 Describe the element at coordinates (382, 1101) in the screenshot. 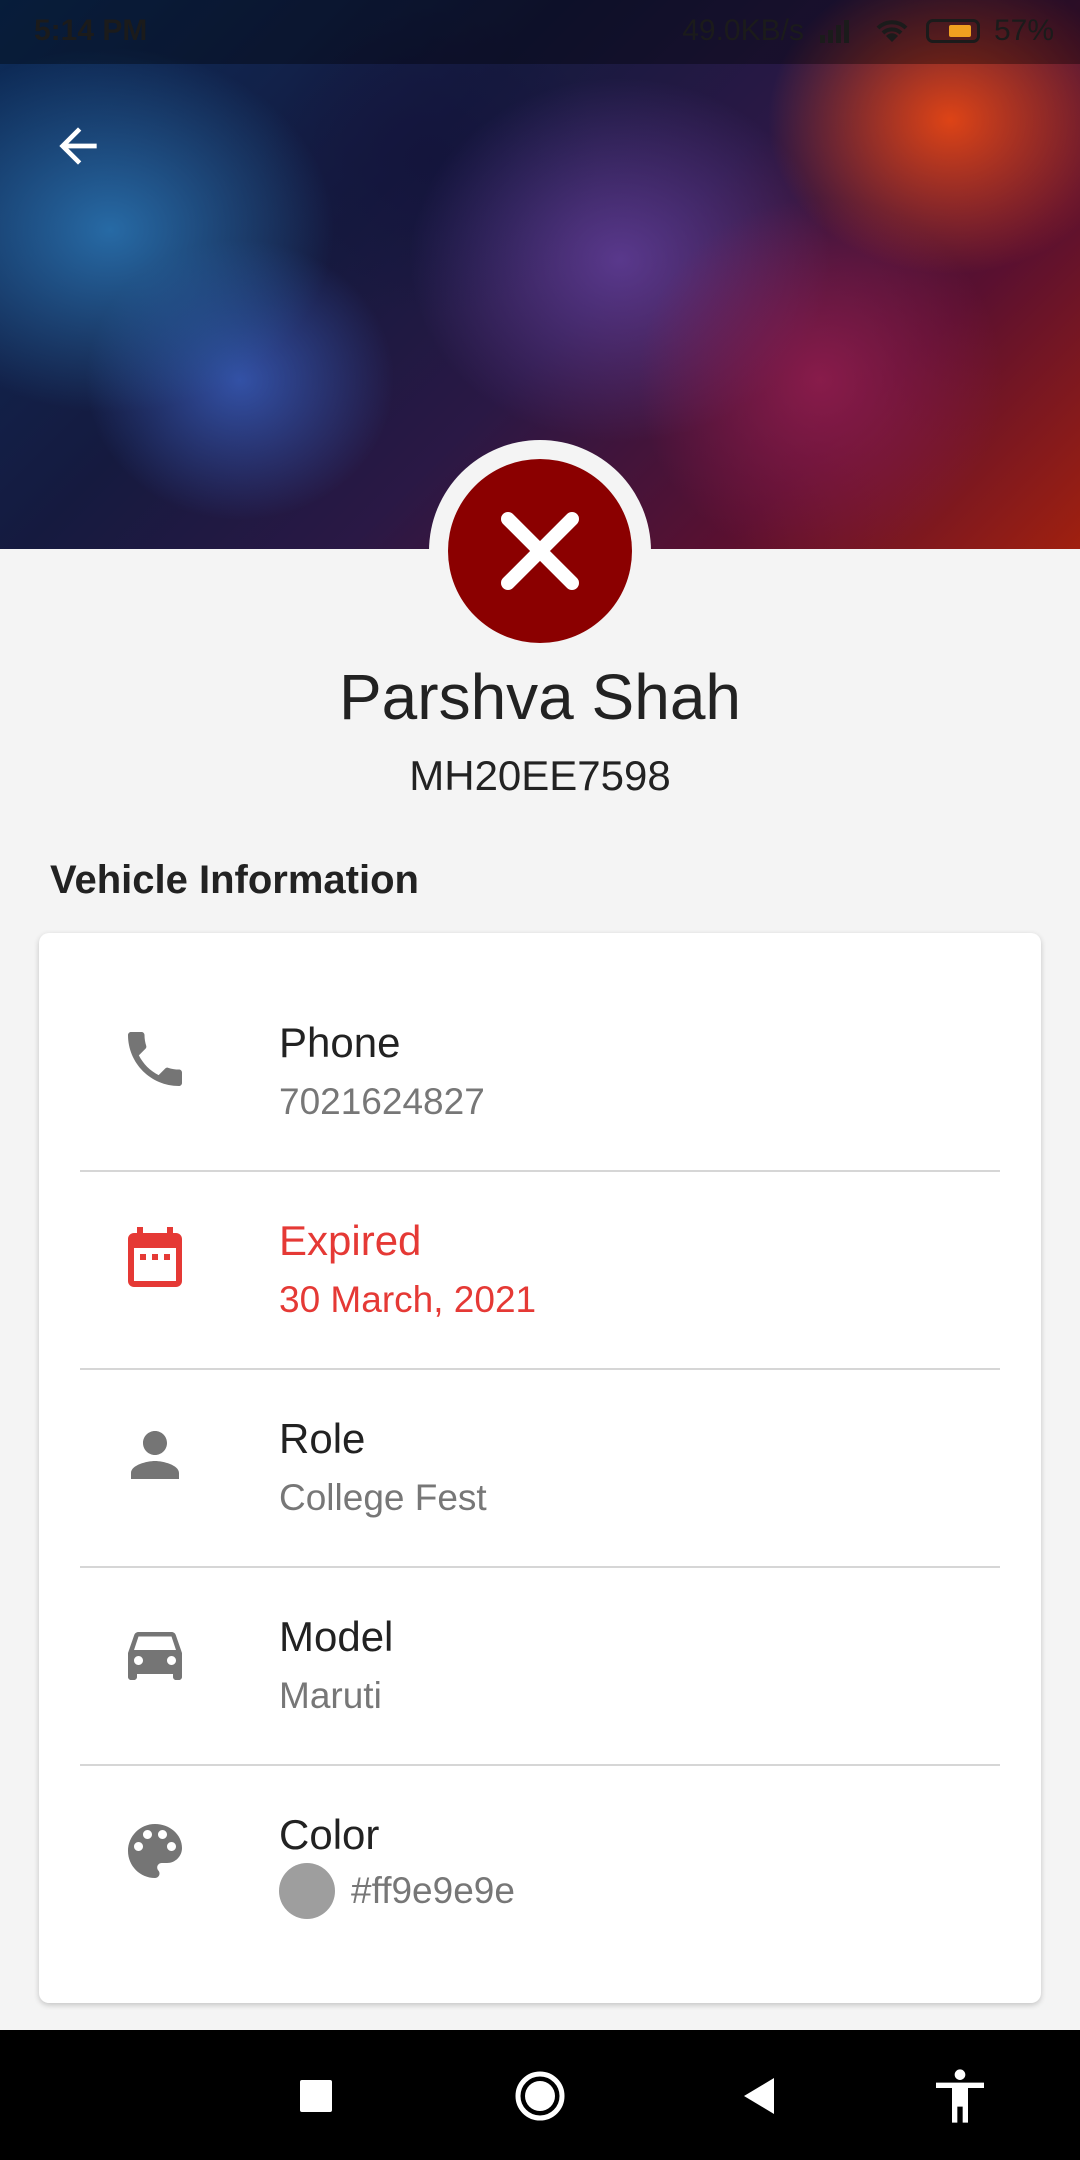

I see `phone-value: 7021624827` at that location.